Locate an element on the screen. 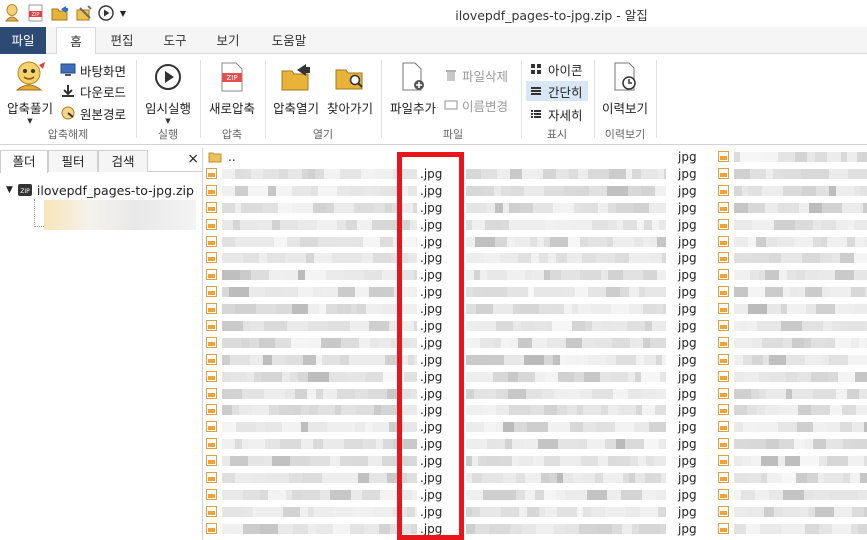  tab-edit: 편집 is located at coordinates (122, 40).